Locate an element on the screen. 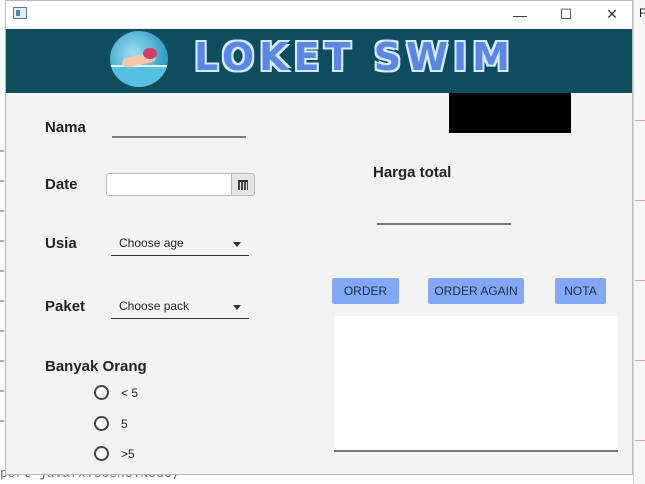 The height and width of the screenshot is (484, 645). nota-button: NOTA is located at coordinates (580, 291).